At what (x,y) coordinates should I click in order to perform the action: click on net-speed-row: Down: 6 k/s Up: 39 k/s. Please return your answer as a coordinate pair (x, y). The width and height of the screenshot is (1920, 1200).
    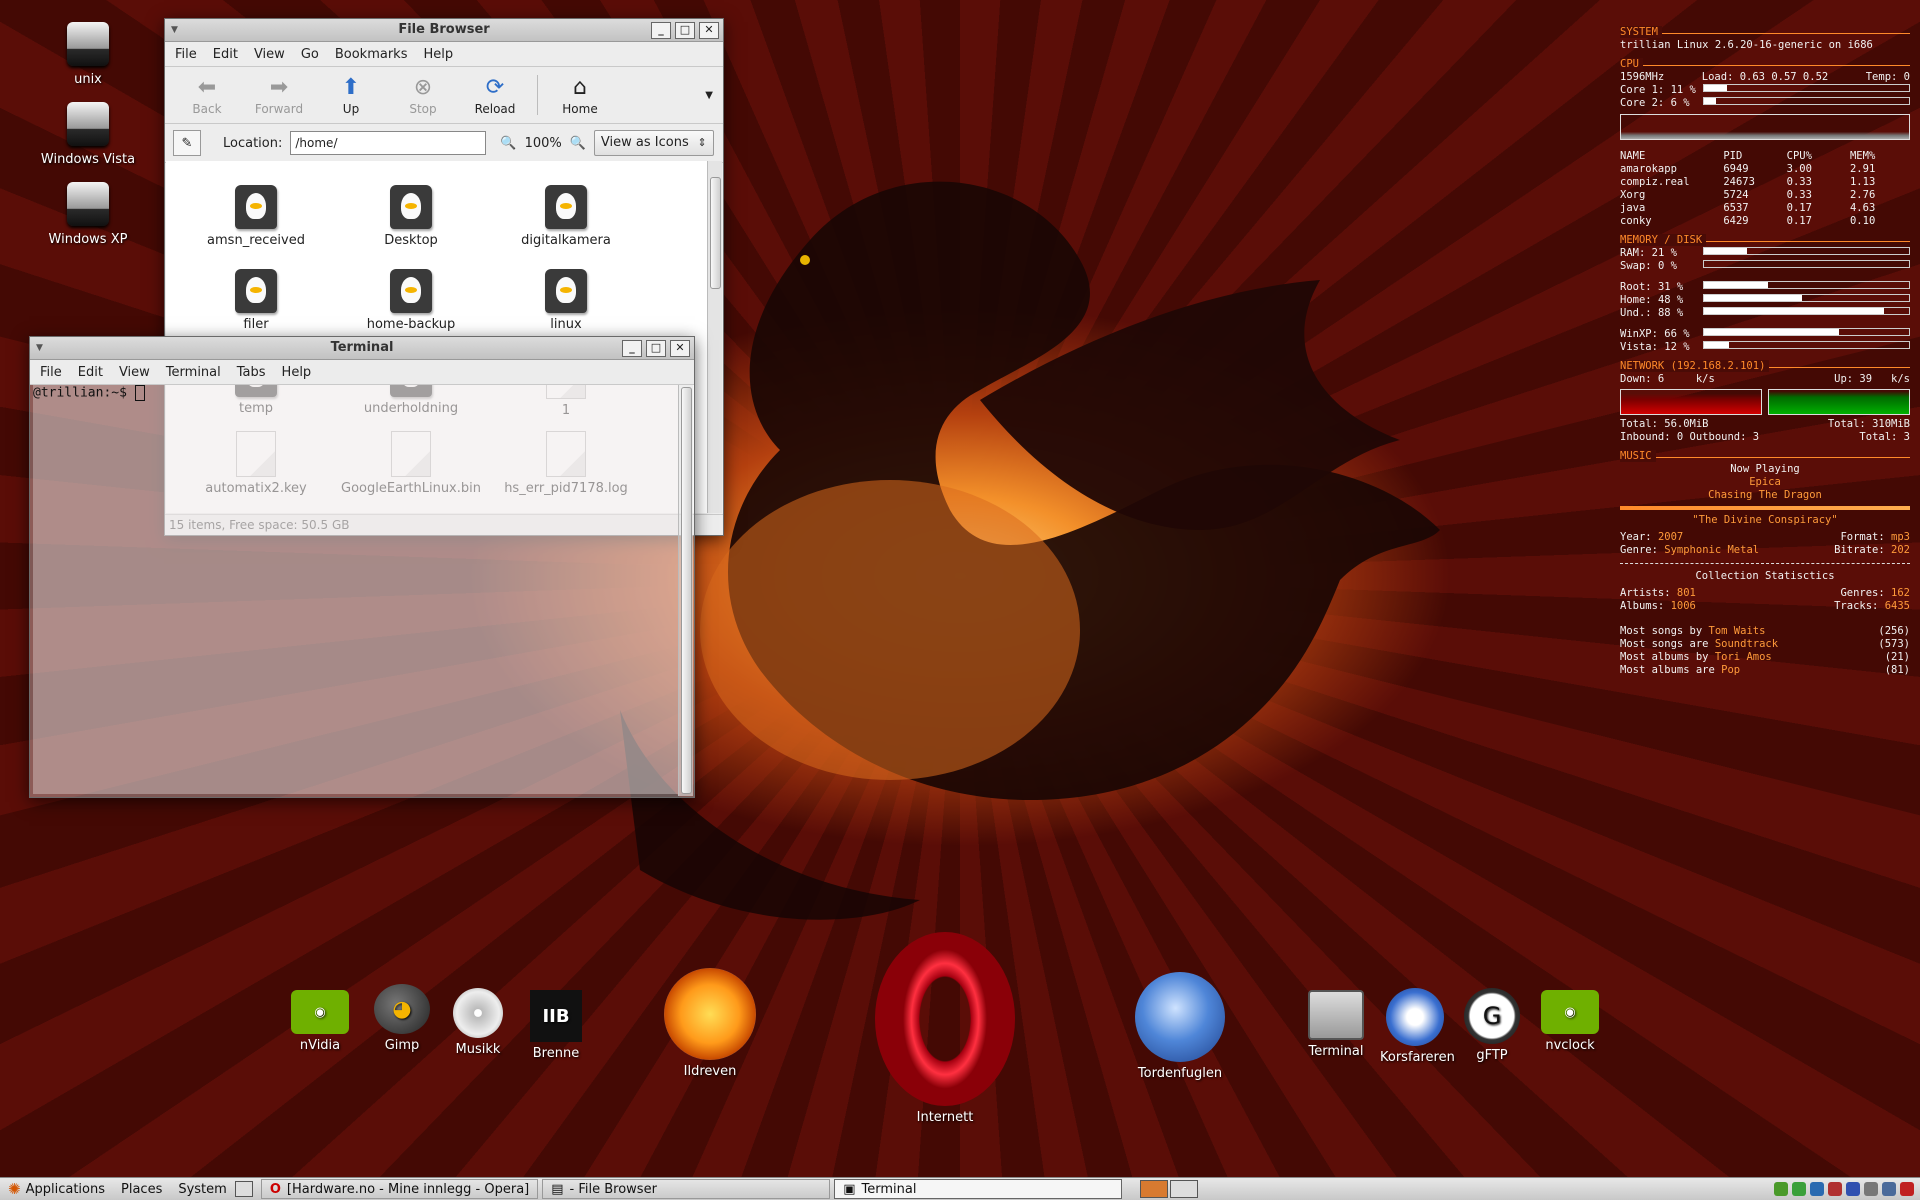
    Looking at the image, I should click on (1765, 379).